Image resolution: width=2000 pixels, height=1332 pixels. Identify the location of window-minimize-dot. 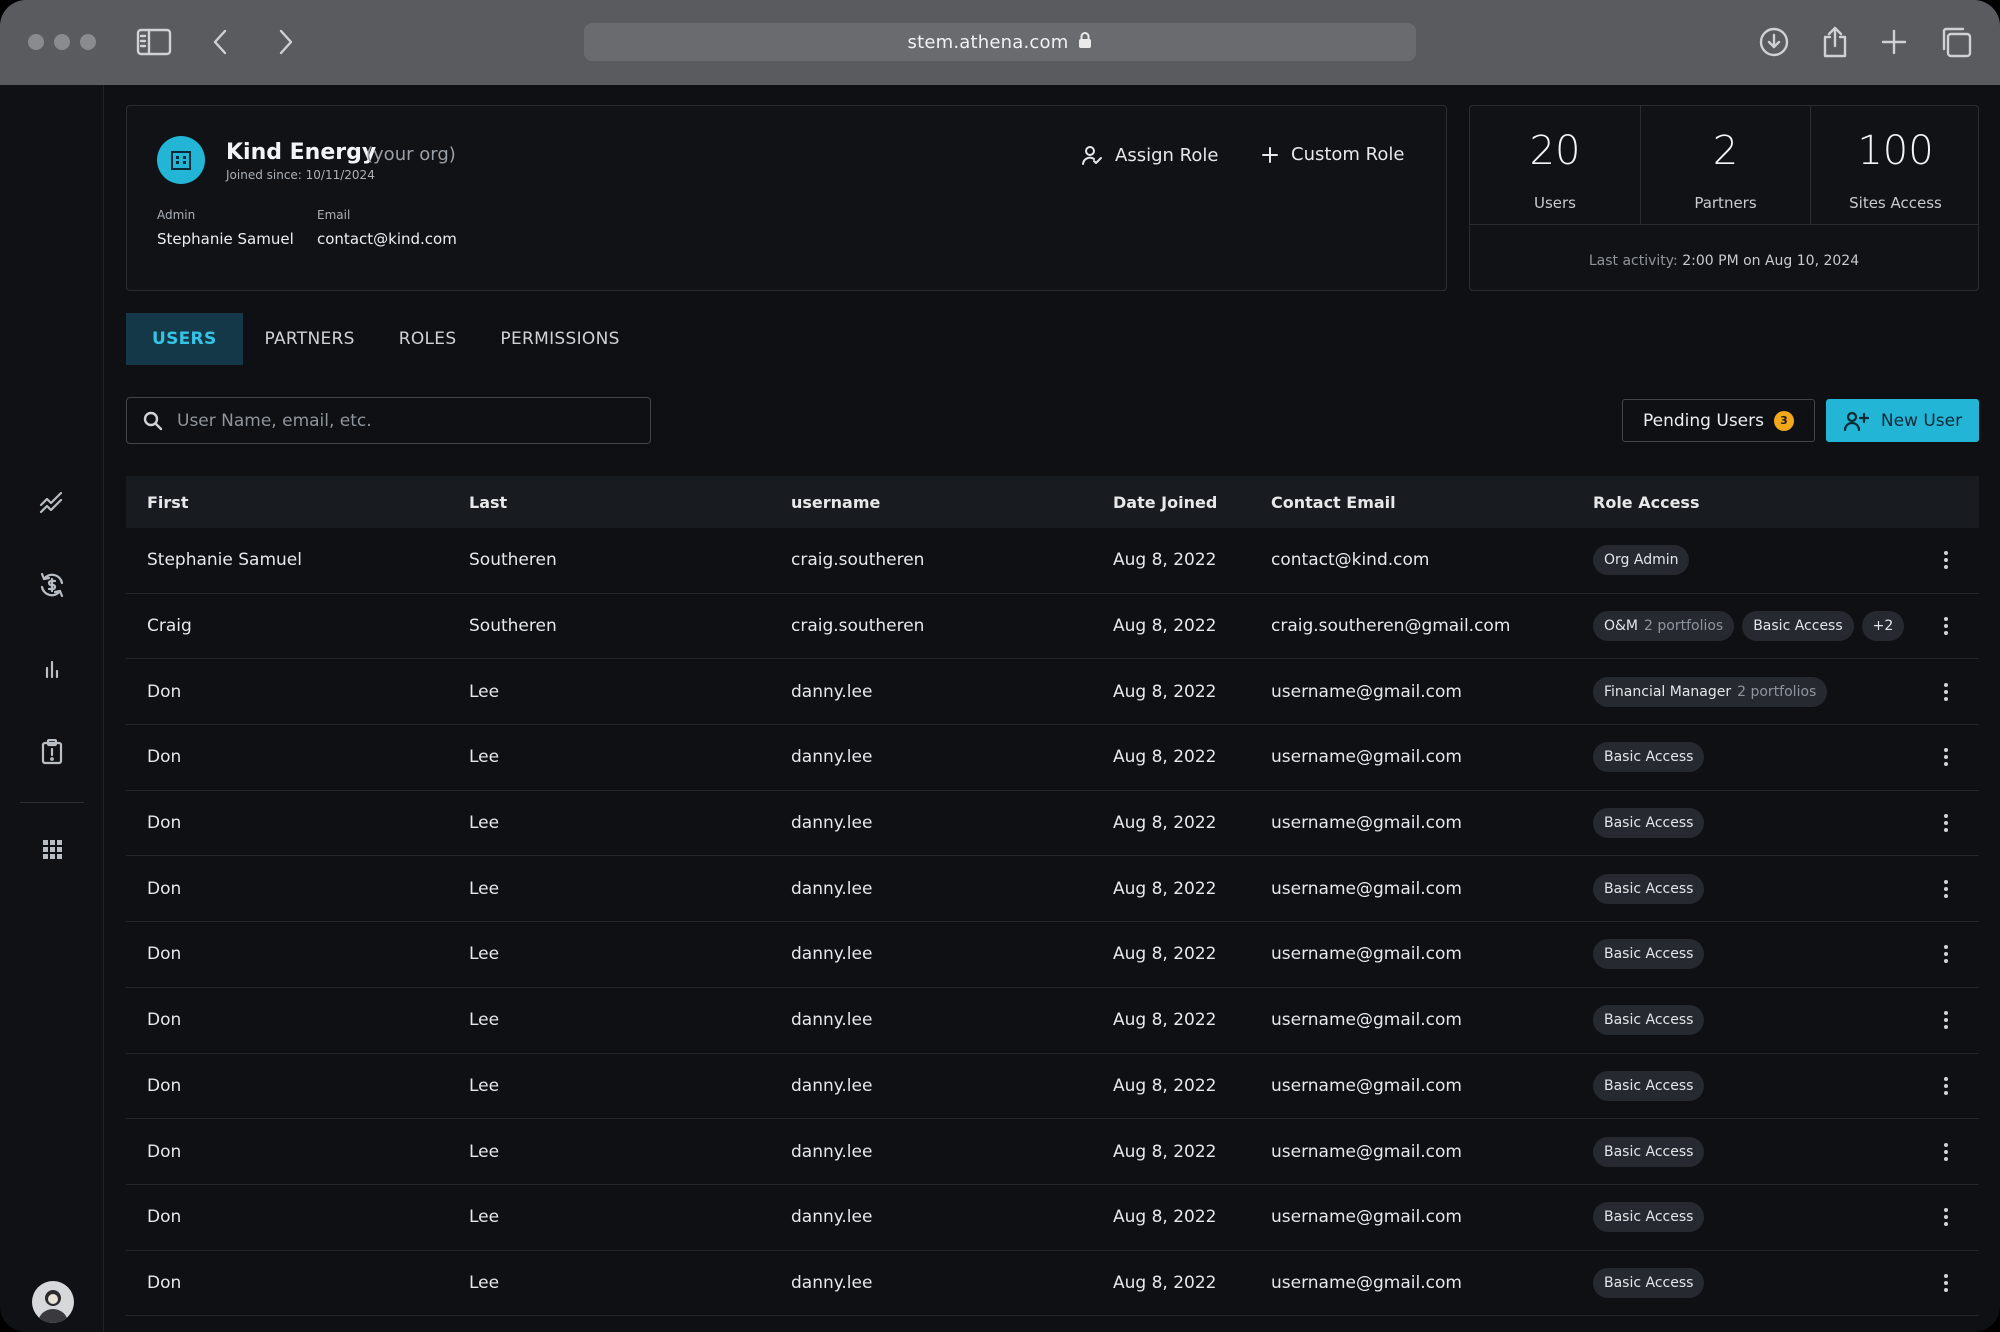
(62, 42).